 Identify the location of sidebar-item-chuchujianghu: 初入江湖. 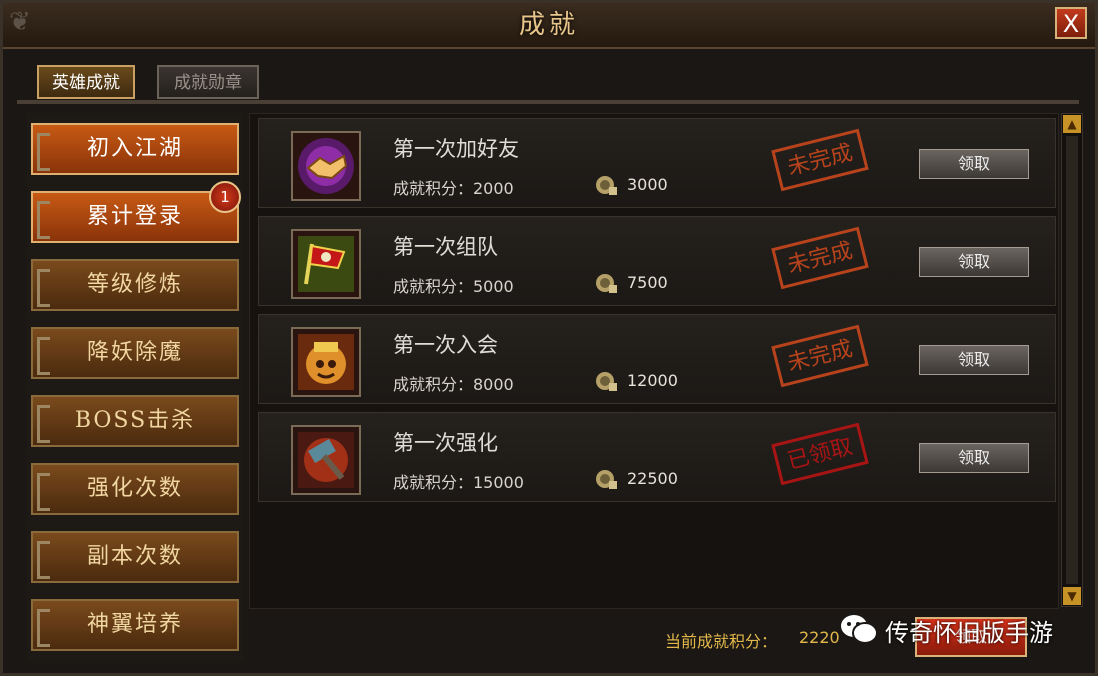
(135, 149).